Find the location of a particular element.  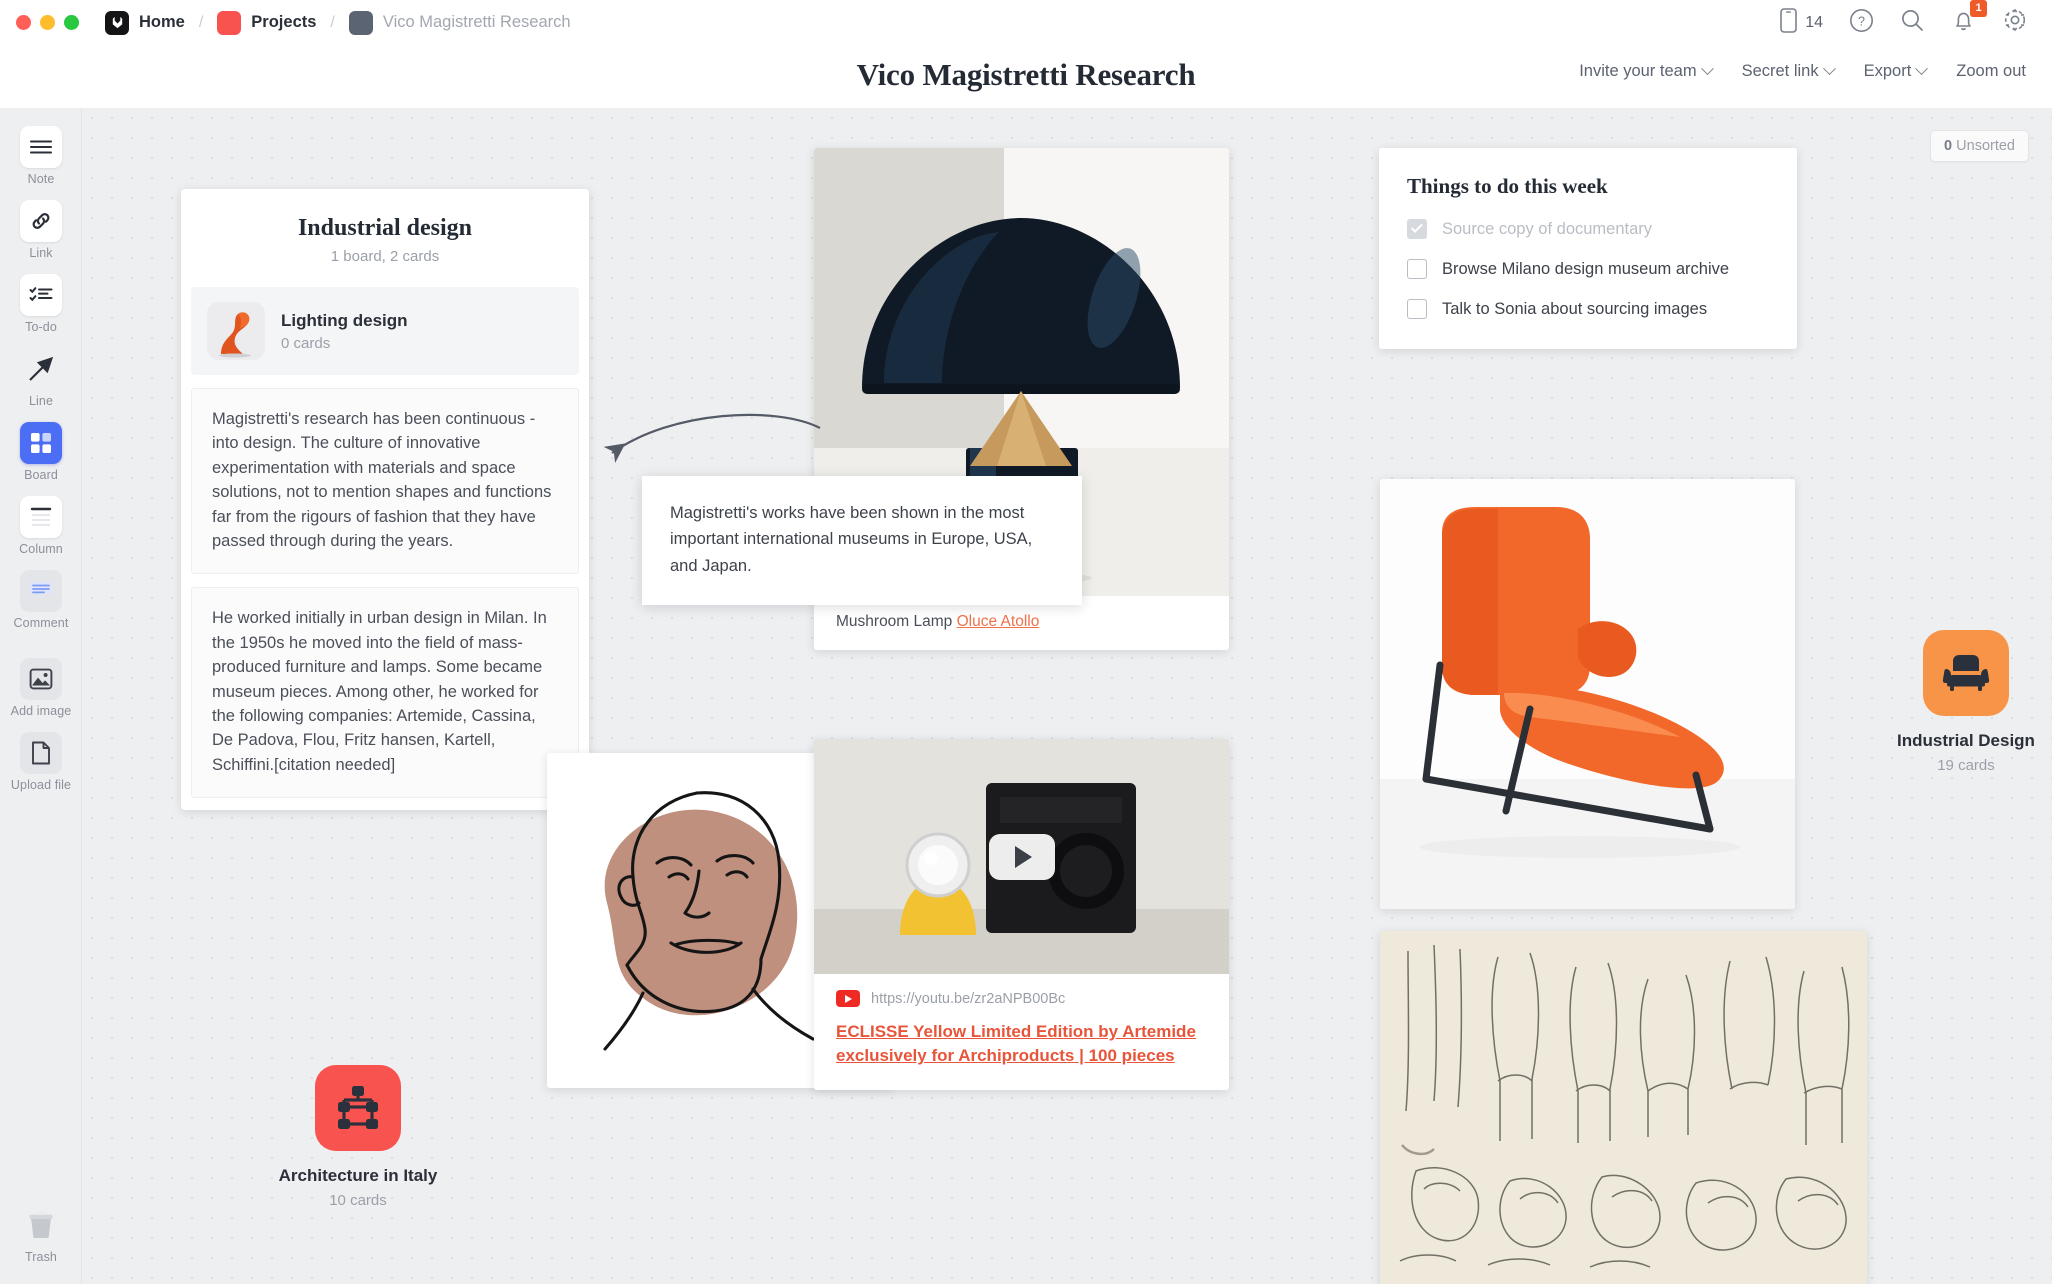

subboard-name: Lighting design is located at coordinates (344, 320).